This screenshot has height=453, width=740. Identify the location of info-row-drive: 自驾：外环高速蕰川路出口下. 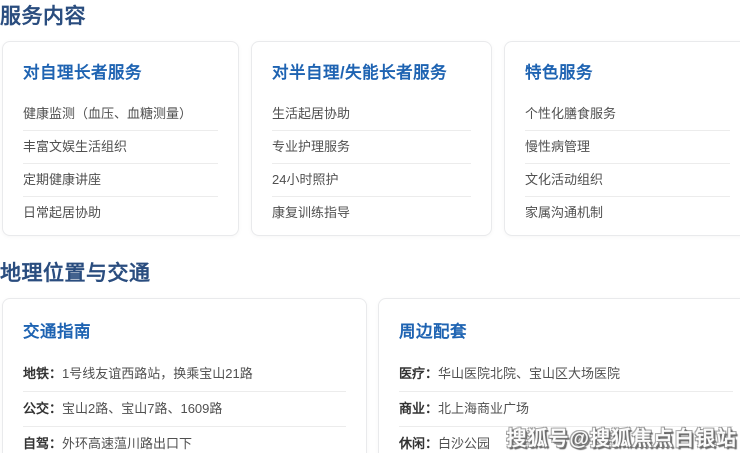
(184, 440).